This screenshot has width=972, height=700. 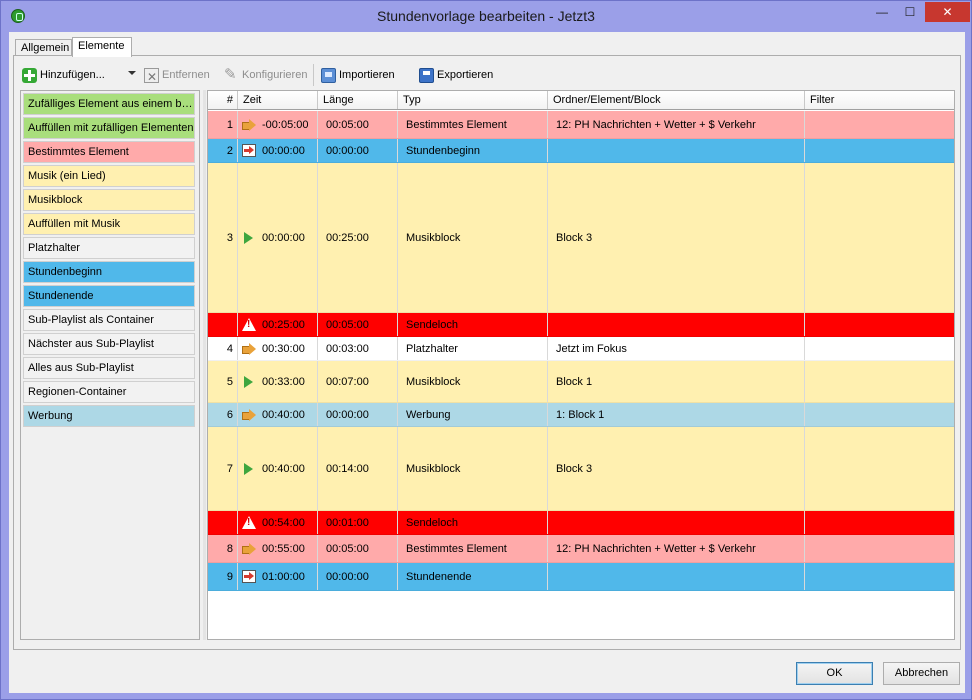 I want to click on splitter, so click(x=204, y=365).